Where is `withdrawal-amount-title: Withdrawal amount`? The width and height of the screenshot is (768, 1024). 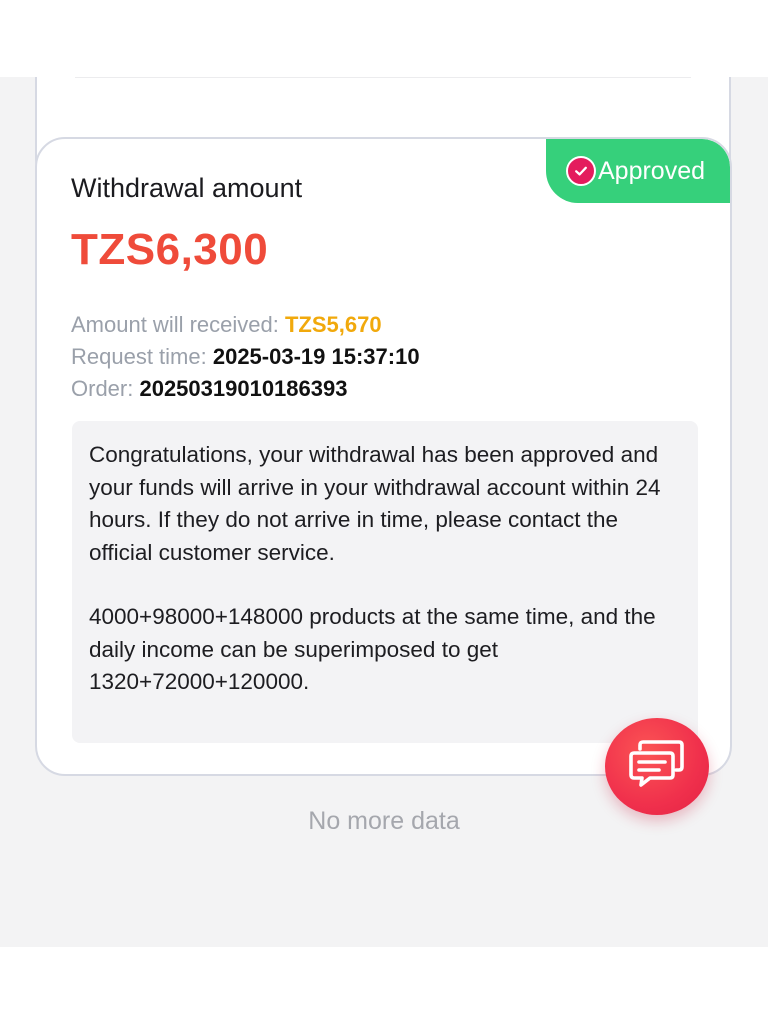 withdrawal-amount-title: Withdrawal amount is located at coordinates (187, 188).